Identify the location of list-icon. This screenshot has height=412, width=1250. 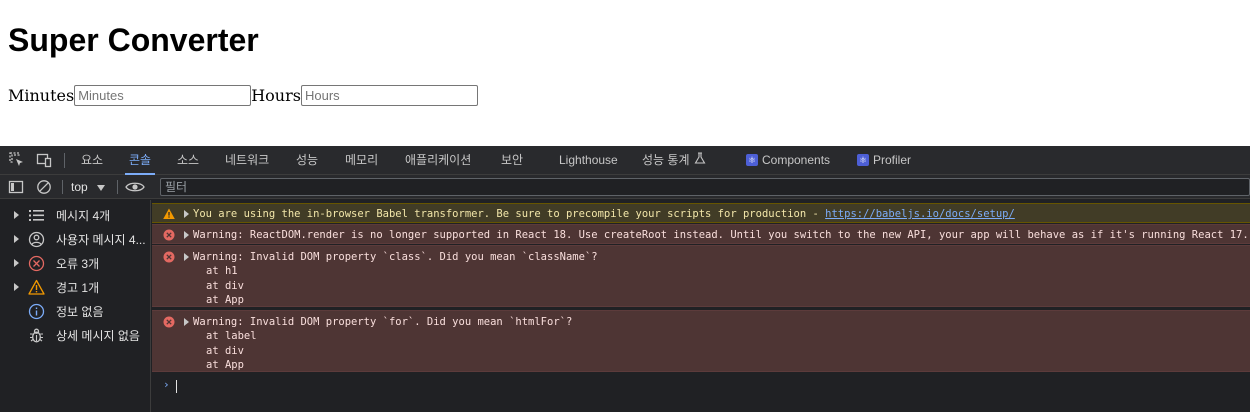
(36, 215).